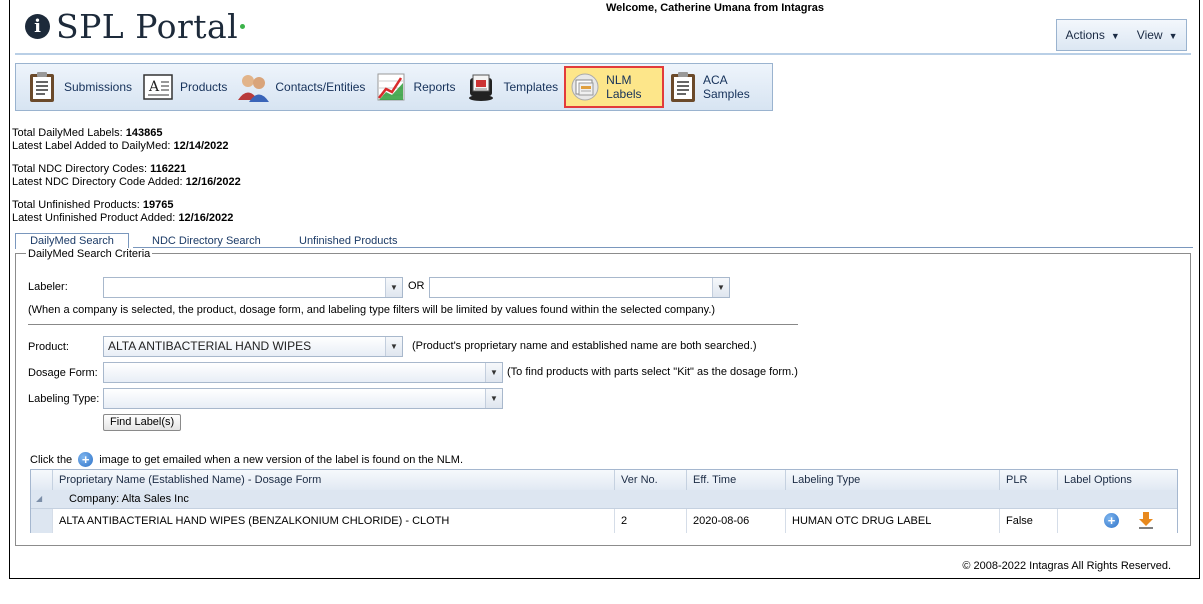 This screenshot has width=1203, height=604. I want to click on info-logo-icon: i, so click(37, 26).